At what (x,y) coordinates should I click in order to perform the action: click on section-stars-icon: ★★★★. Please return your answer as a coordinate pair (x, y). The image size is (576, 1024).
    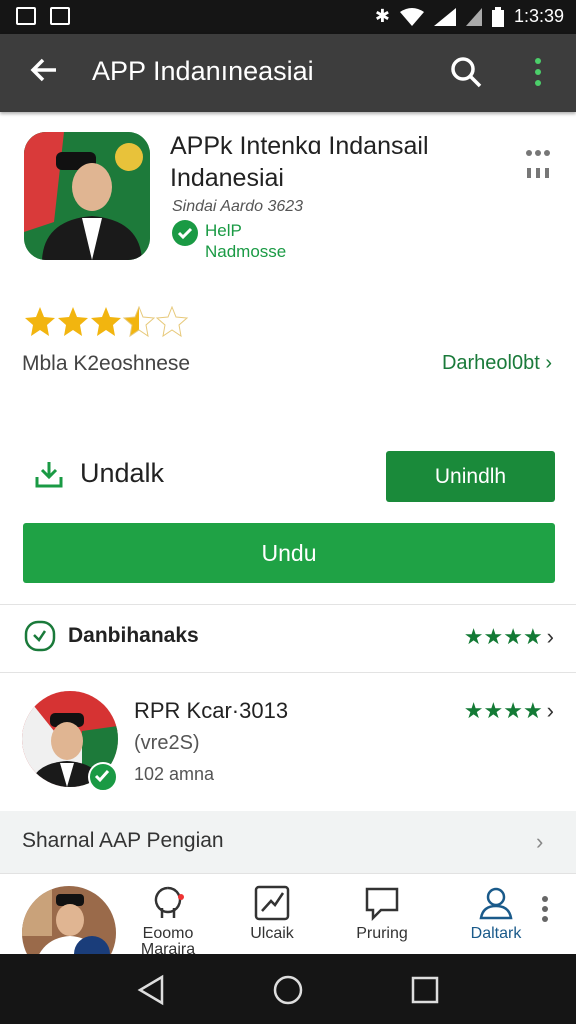
    Looking at the image, I should click on (503, 636).